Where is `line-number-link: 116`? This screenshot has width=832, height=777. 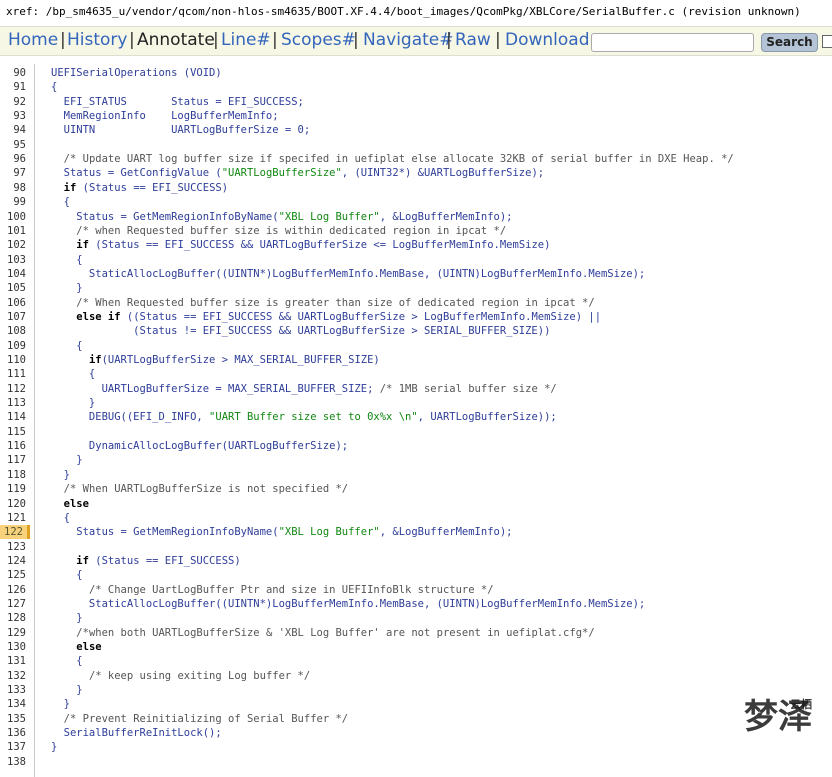
line-number-link: 116 is located at coordinates (15, 446).